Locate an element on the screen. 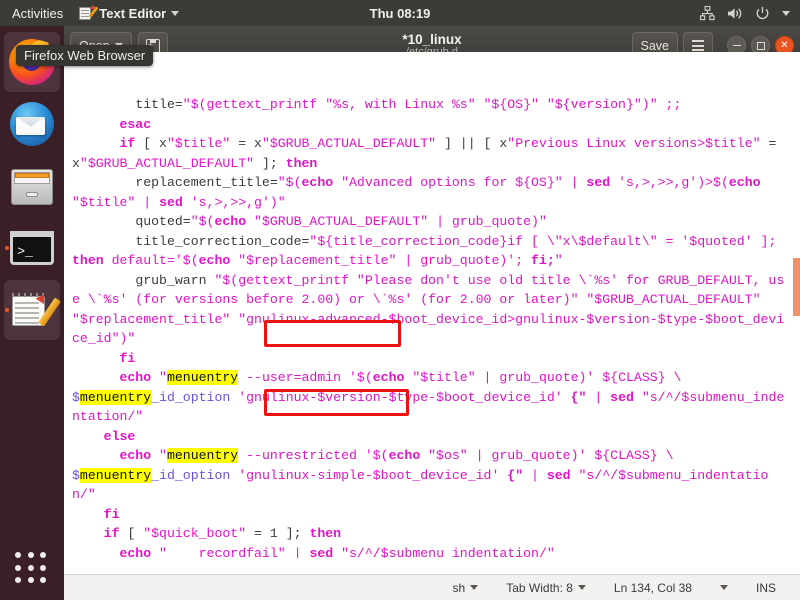 Image resolution: width=800 pixels, height=600 pixels. dock-item-thunderbird is located at coordinates (32, 124).